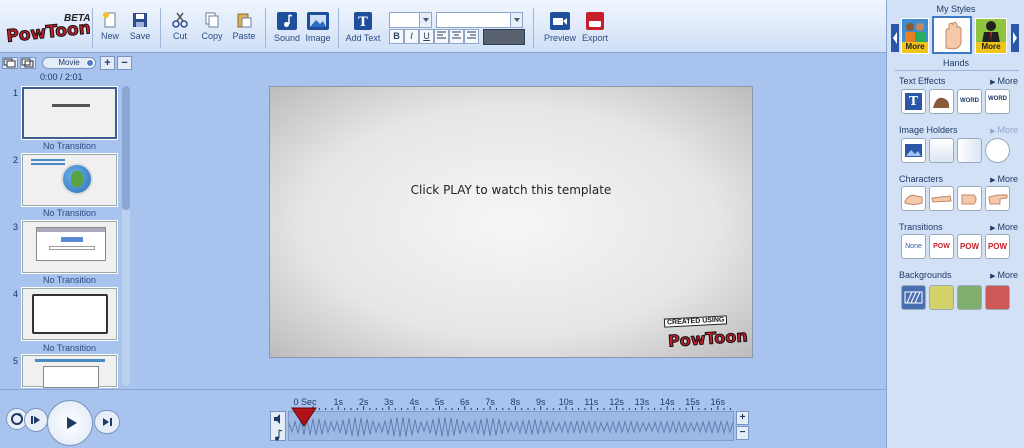 The width and height of the screenshot is (1024, 448). I want to click on slides-scrollbar, so click(126, 236).